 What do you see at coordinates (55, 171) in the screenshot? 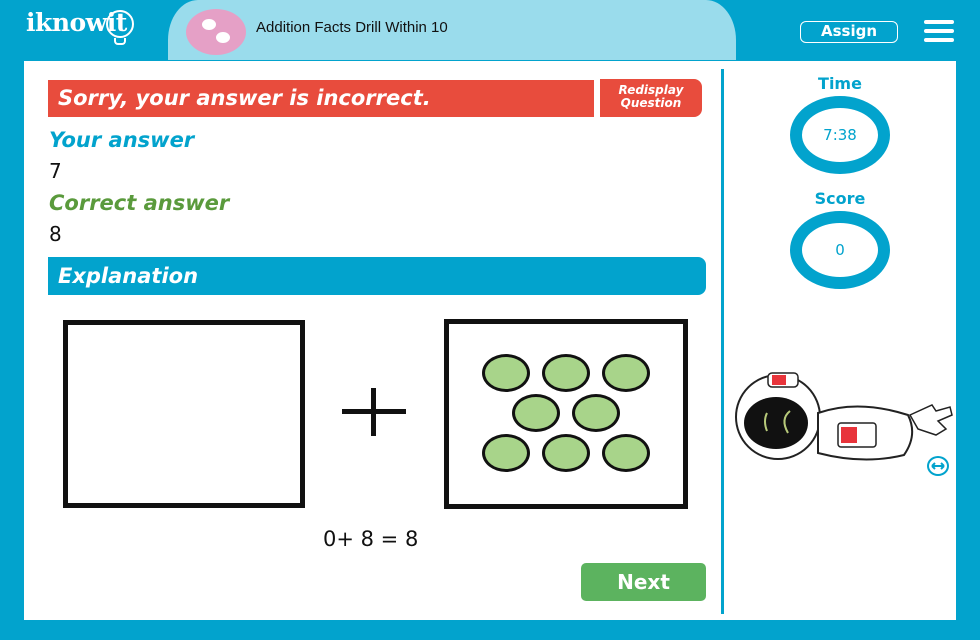
I see `your-answer-value: 7` at bounding box center [55, 171].